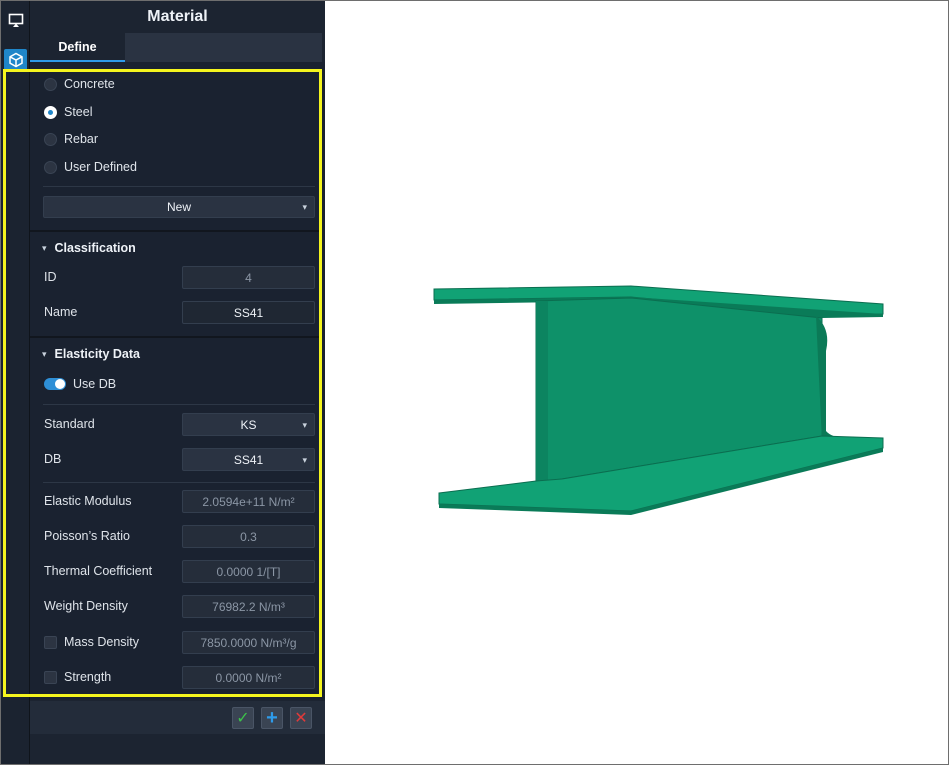 The height and width of the screenshot is (765, 949). Describe the element at coordinates (248, 571) in the screenshot. I see `thermal-coefficient-field: 0.0000 1/[T]` at that location.